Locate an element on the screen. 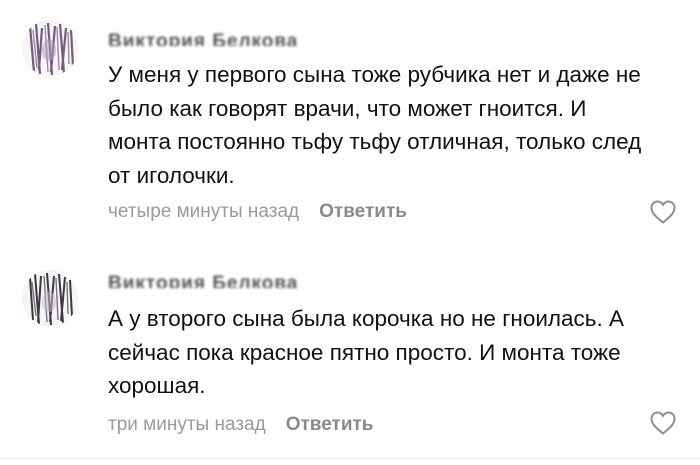 Image resolution: width=700 pixels, height=465 pixels. comment-time: три минуты назад is located at coordinates (187, 424).